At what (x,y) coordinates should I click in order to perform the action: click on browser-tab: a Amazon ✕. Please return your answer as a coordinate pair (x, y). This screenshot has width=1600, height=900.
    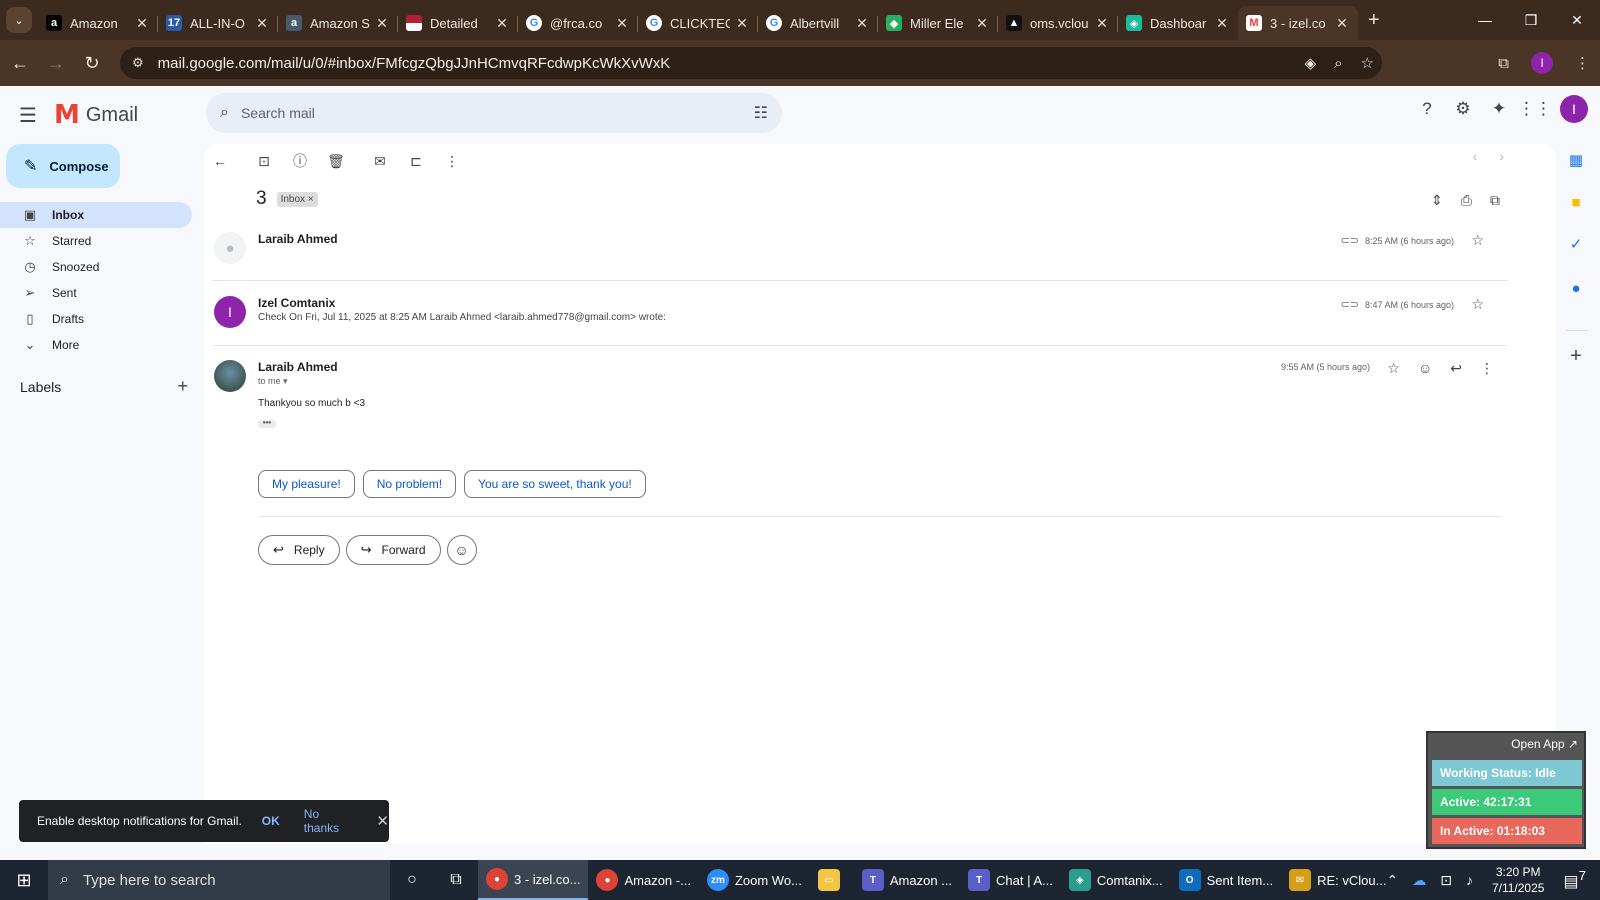
    Looking at the image, I should click on (98, 23).